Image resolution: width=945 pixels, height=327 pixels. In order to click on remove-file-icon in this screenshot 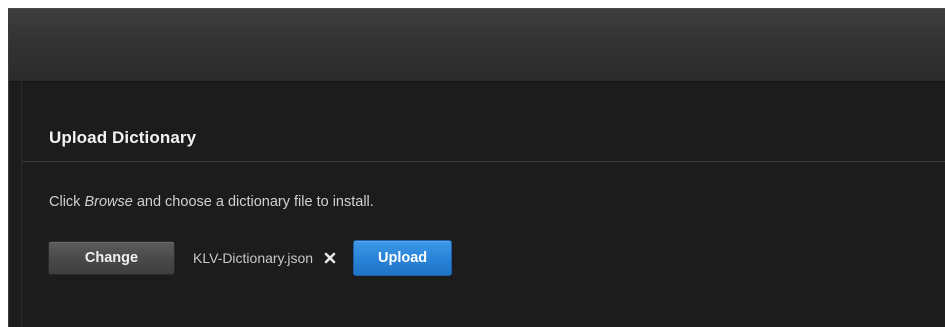, I will do `click(330, 258)`.